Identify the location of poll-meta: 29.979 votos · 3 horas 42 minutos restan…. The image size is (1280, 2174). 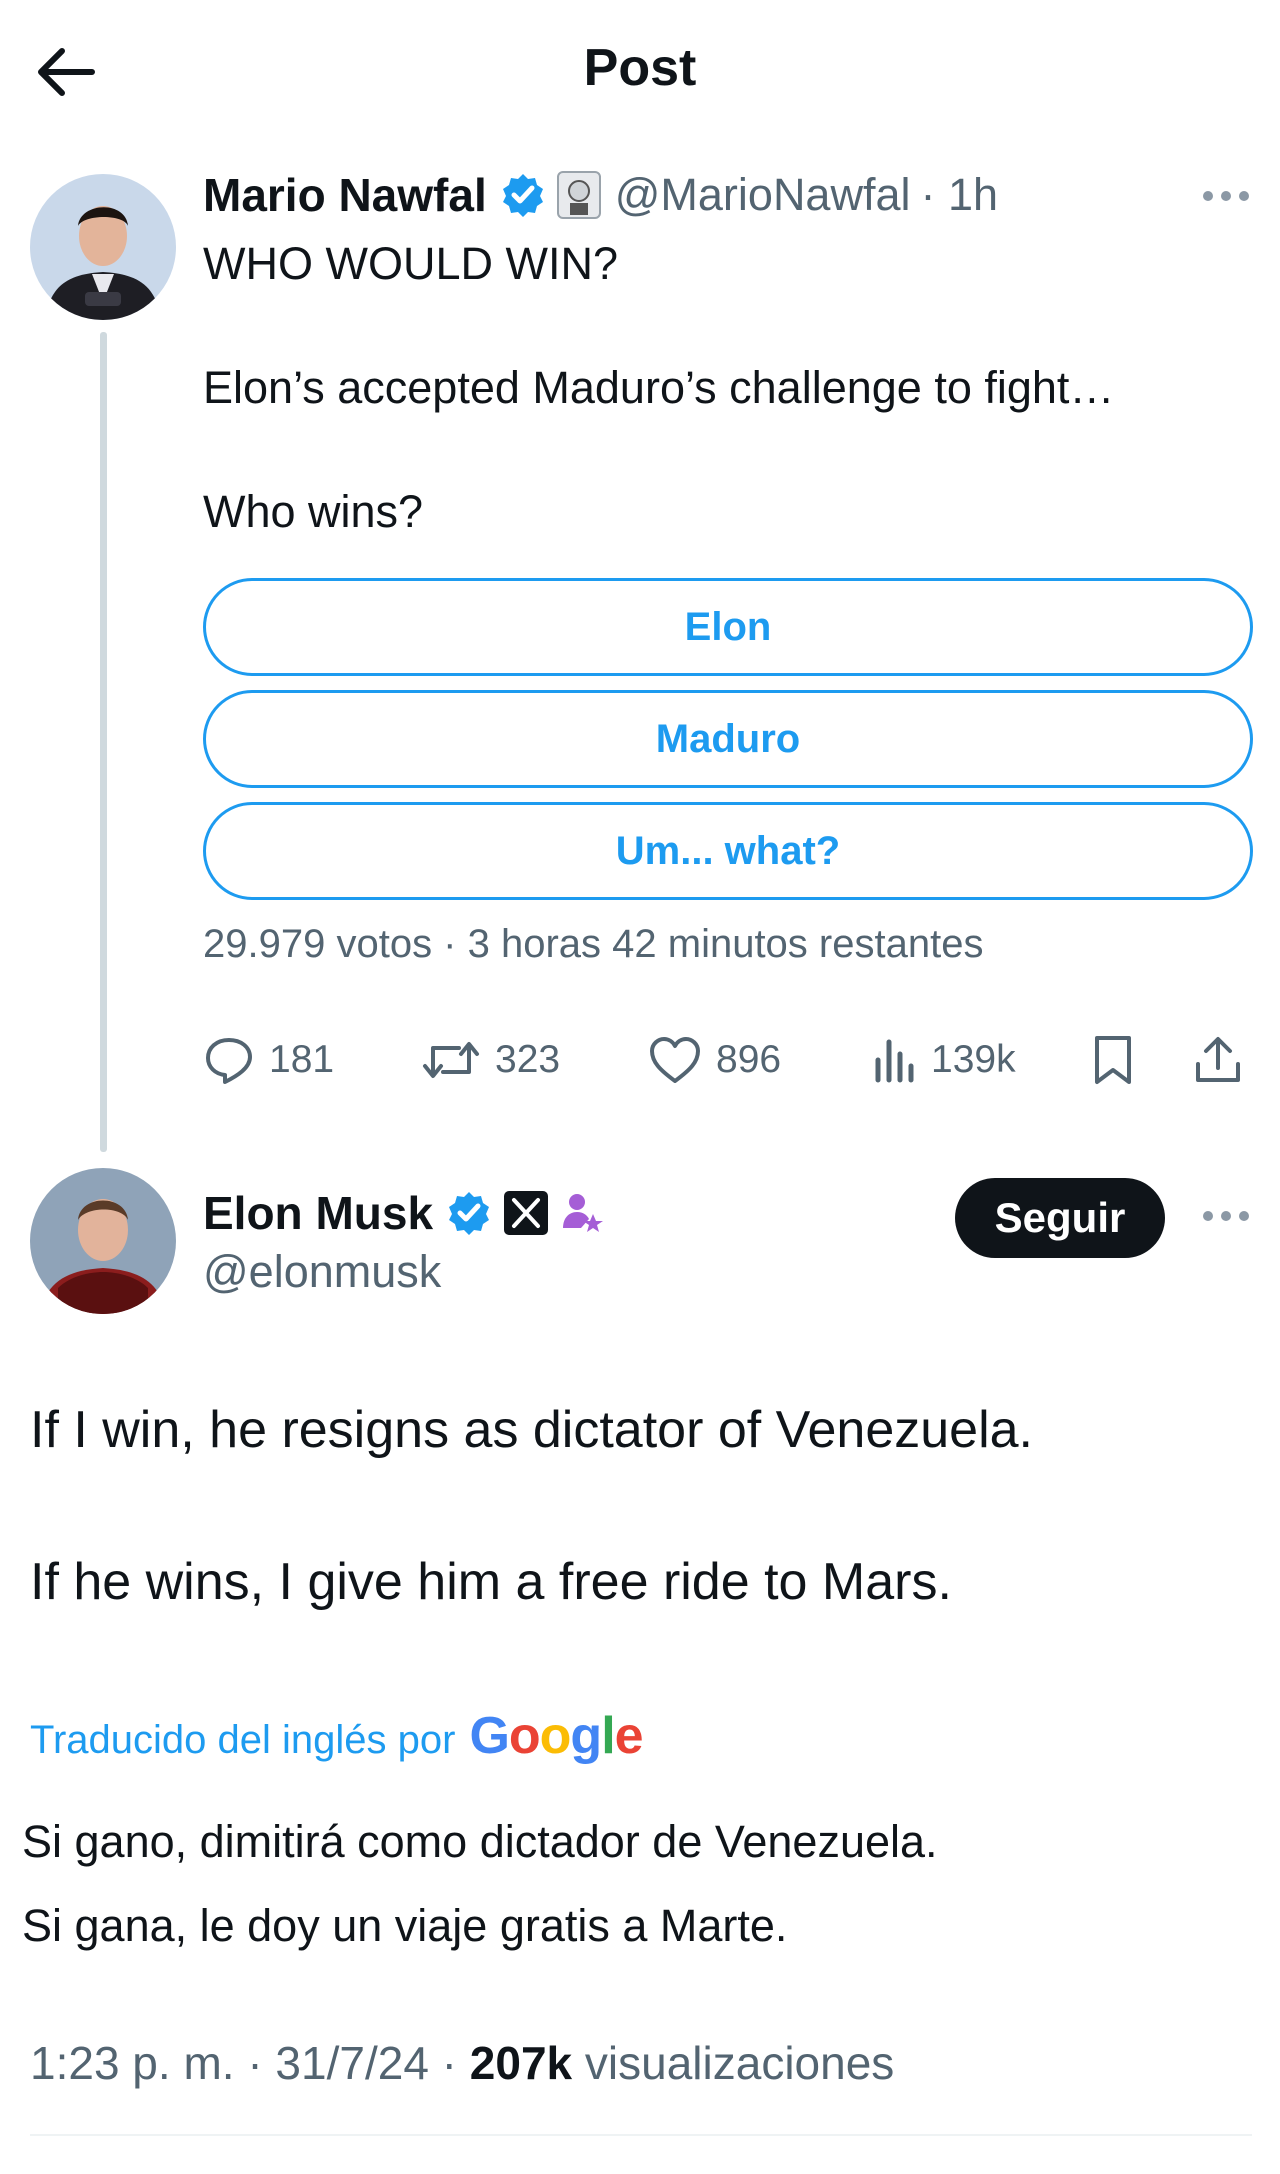
(593, 944).